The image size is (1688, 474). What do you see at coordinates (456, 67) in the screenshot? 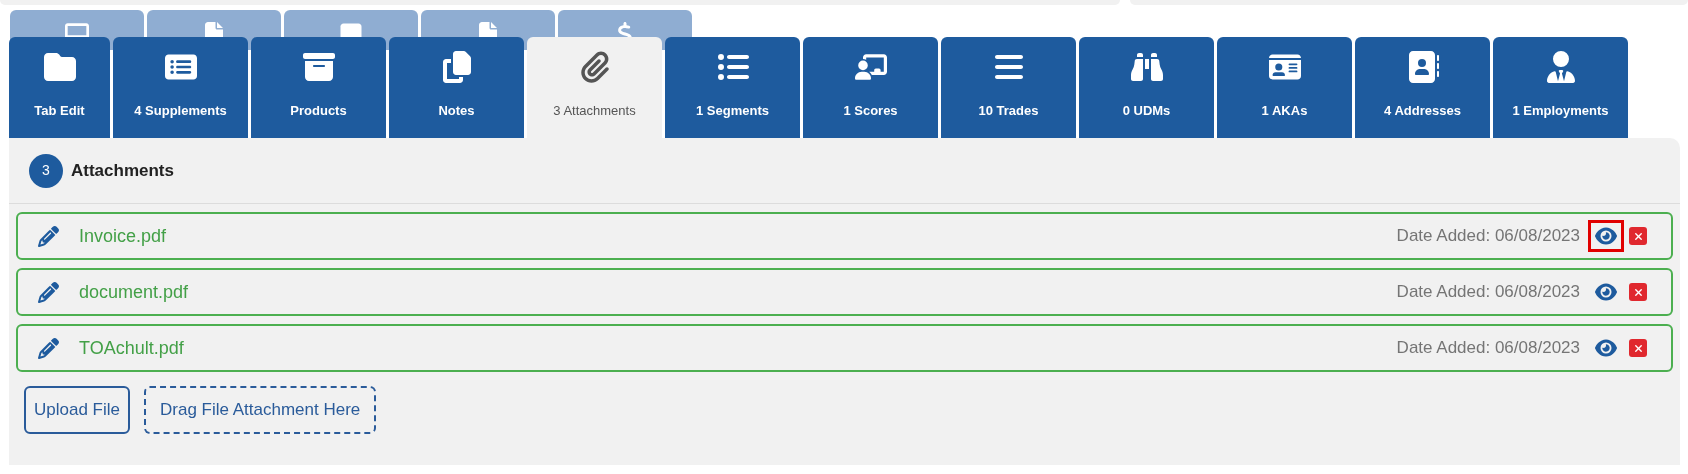
I see `copy-icon` at bounding box center [456, 67].